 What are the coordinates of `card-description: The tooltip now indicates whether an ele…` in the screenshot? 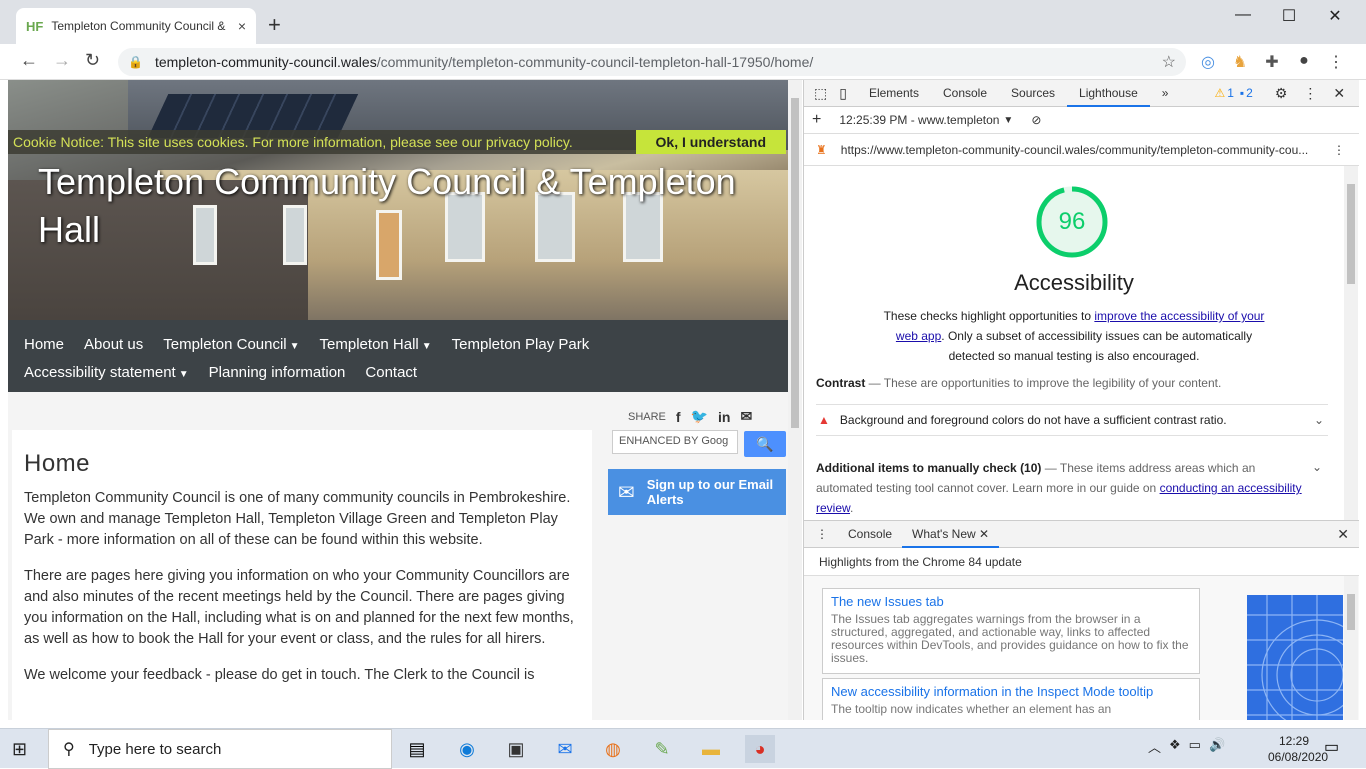 It's located at (971, 709).